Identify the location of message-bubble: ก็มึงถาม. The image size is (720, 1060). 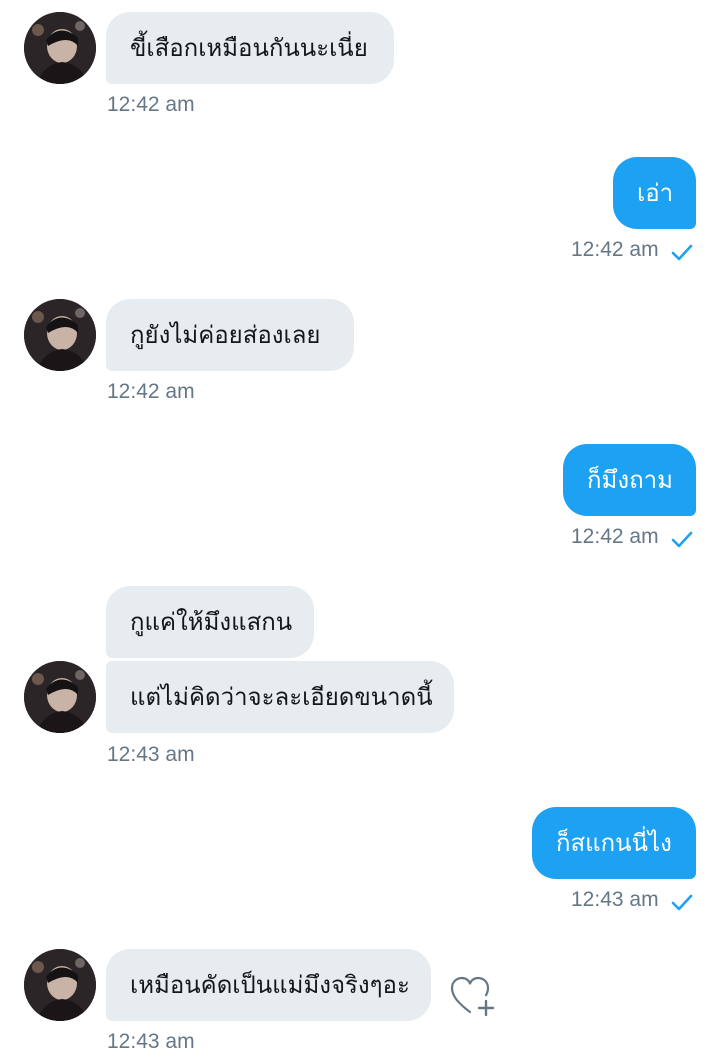
(629, 480).